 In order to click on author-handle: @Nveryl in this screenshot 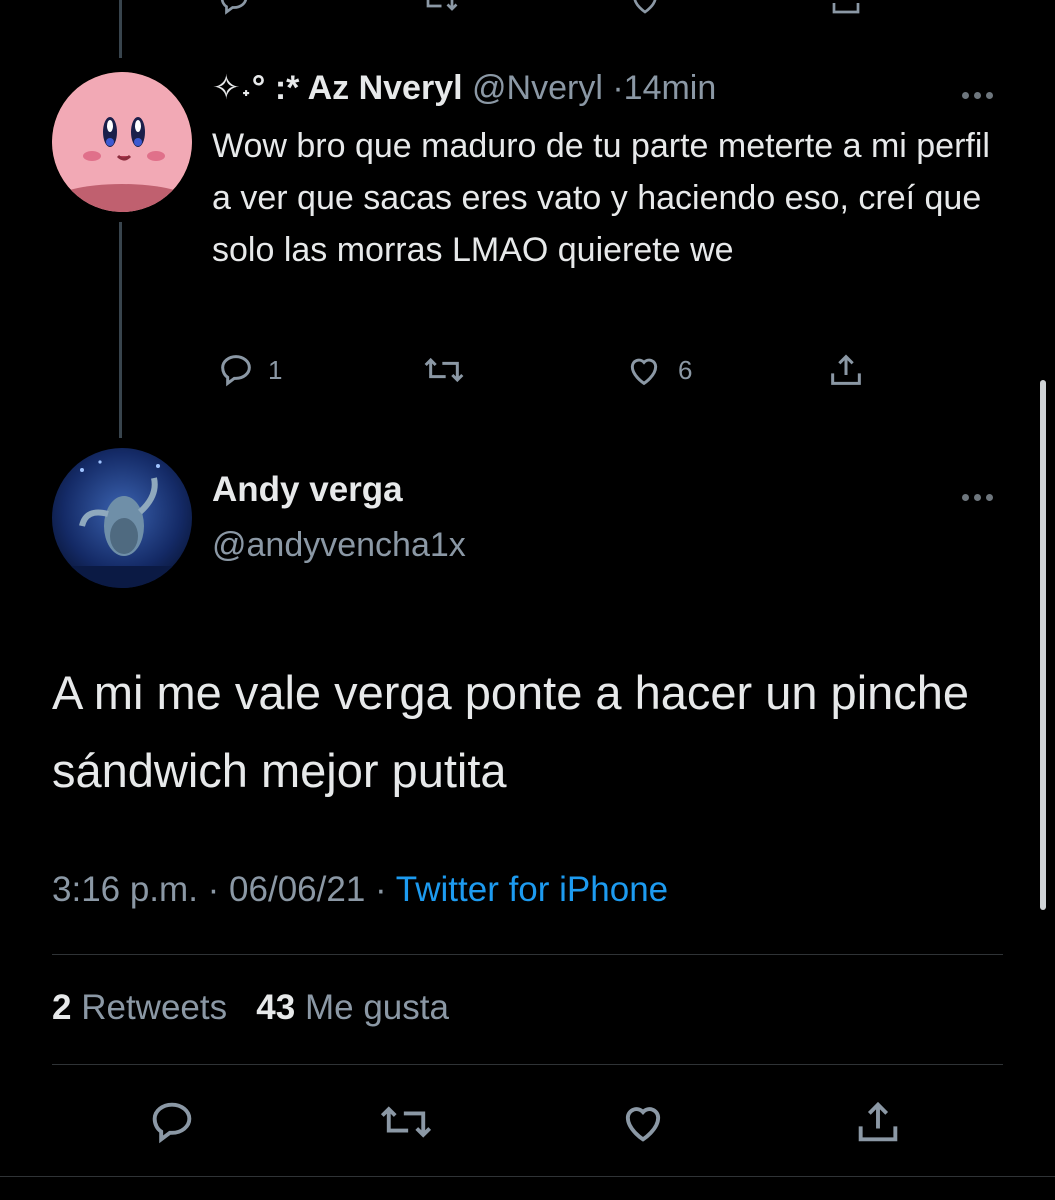, I will do `click(537, 88)`.